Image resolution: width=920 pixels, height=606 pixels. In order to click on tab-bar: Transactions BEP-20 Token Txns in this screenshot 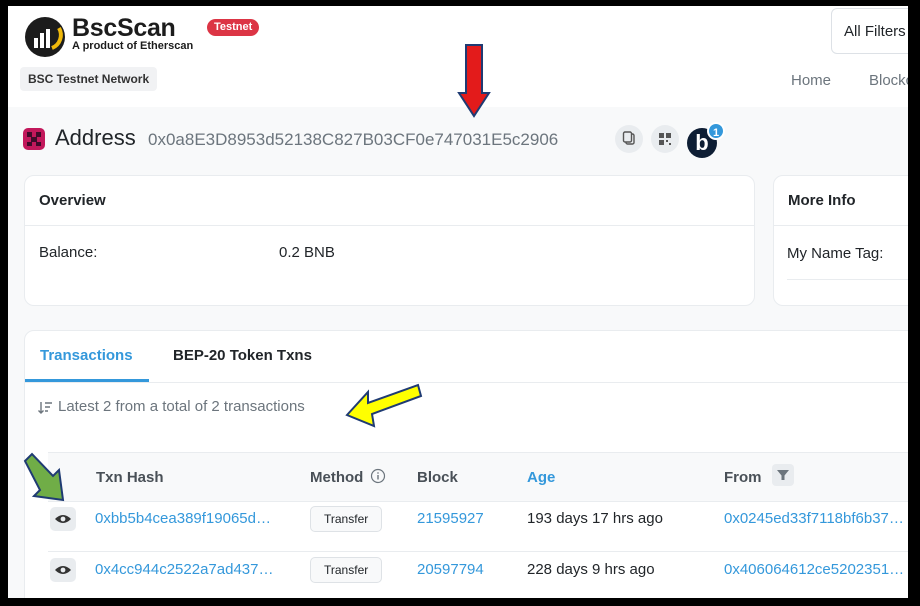, I will do `click(466, 357)`.